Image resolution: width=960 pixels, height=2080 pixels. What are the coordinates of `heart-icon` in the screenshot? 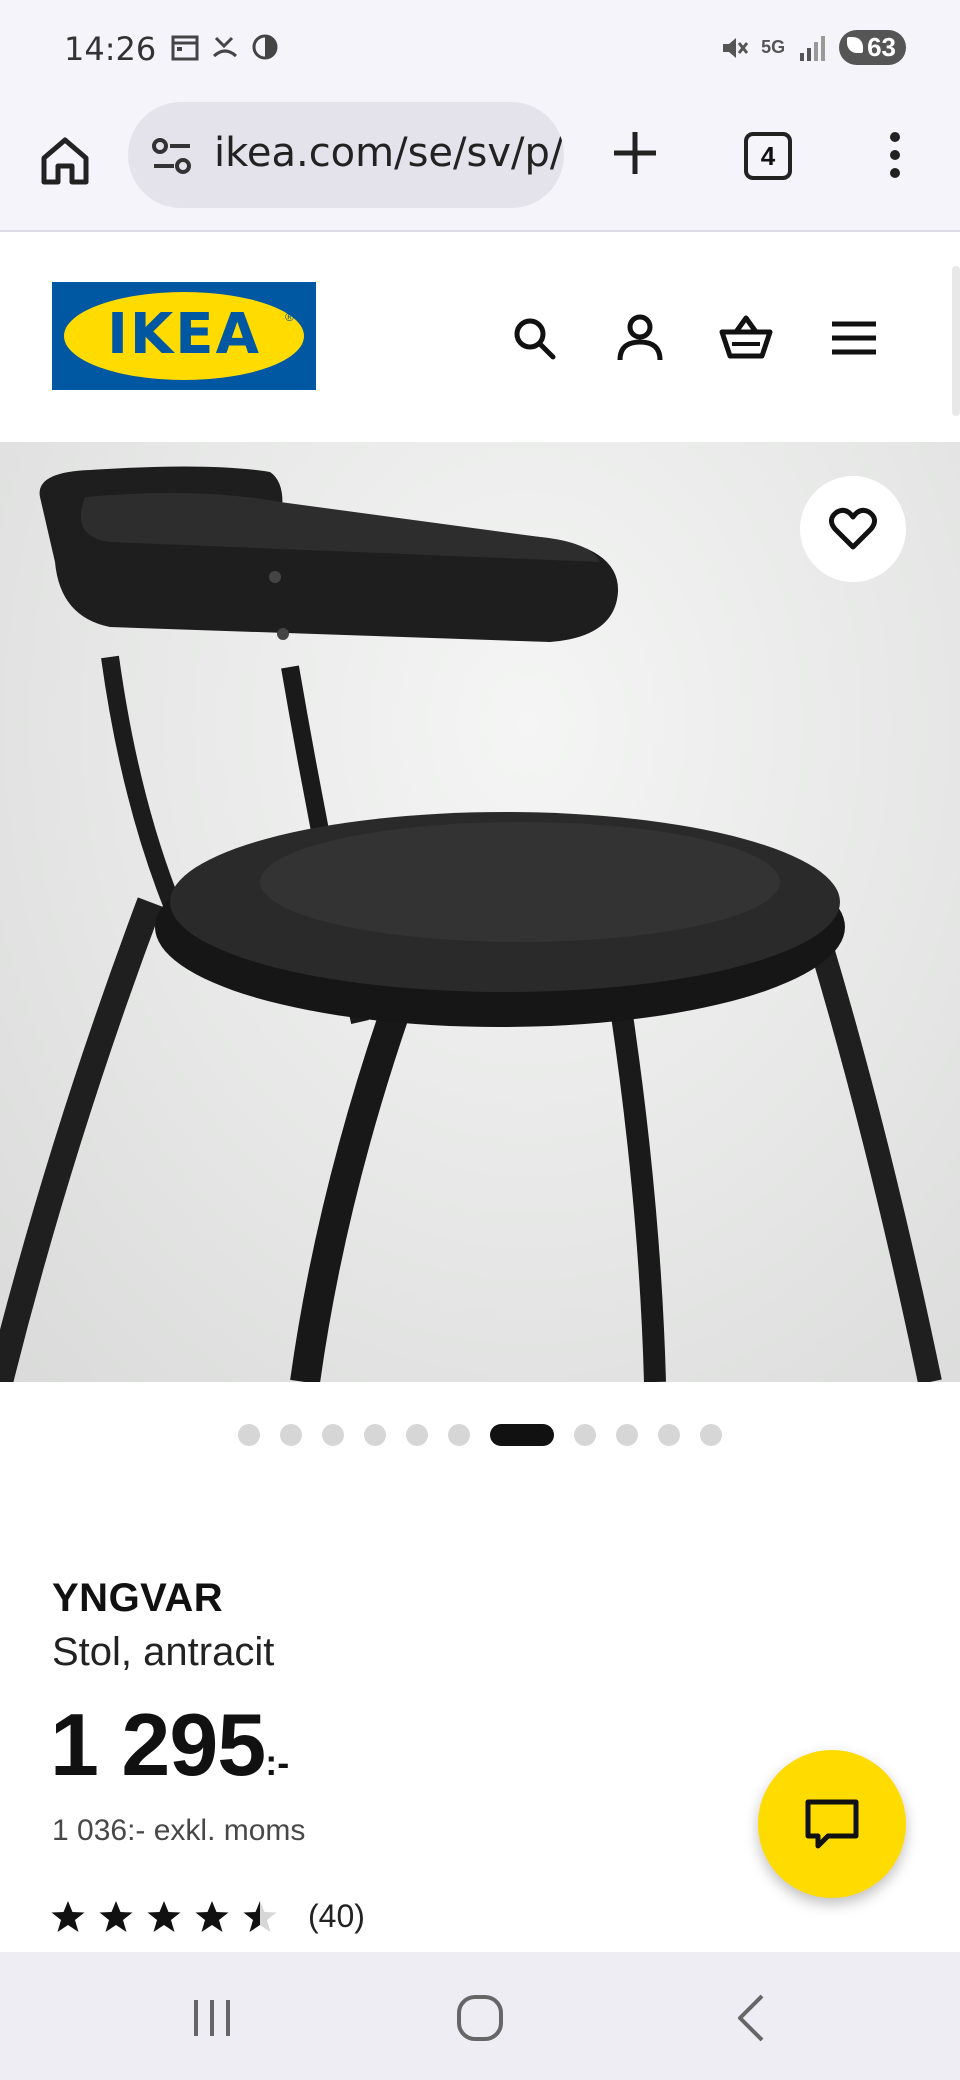 It's located at (853, 528).